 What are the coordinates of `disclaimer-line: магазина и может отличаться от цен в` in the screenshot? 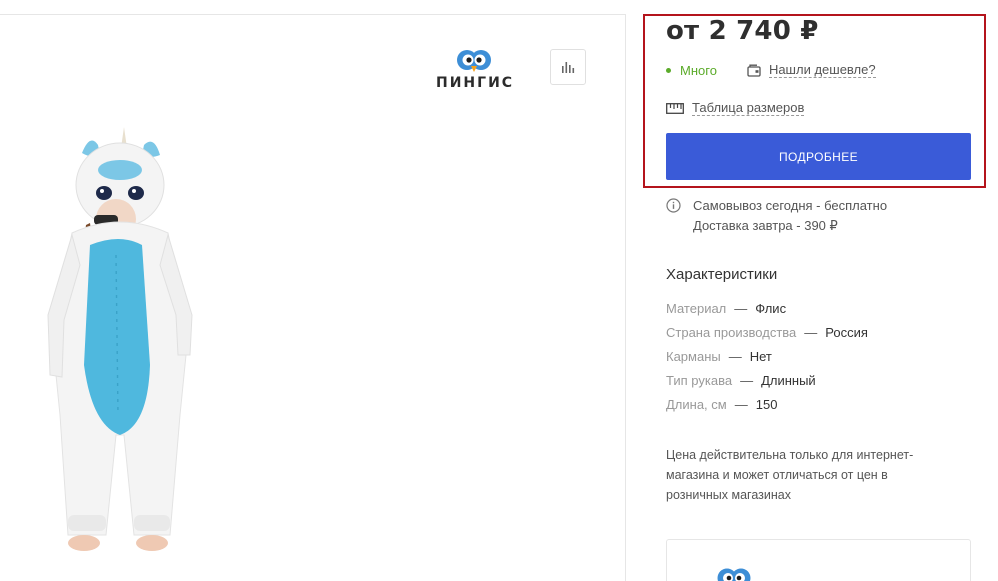 It's located at (777, 475).